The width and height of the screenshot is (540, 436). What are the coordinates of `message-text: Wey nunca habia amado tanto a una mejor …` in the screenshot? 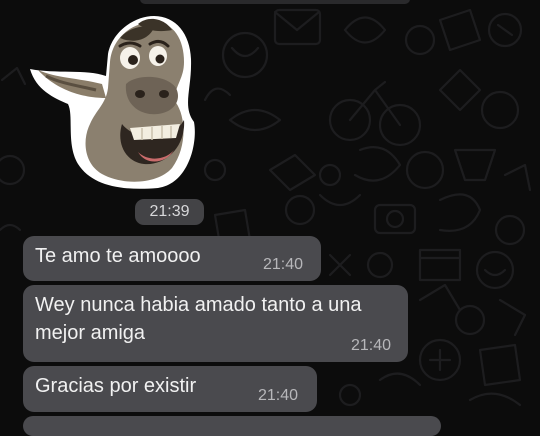 It's located at (198, 319).